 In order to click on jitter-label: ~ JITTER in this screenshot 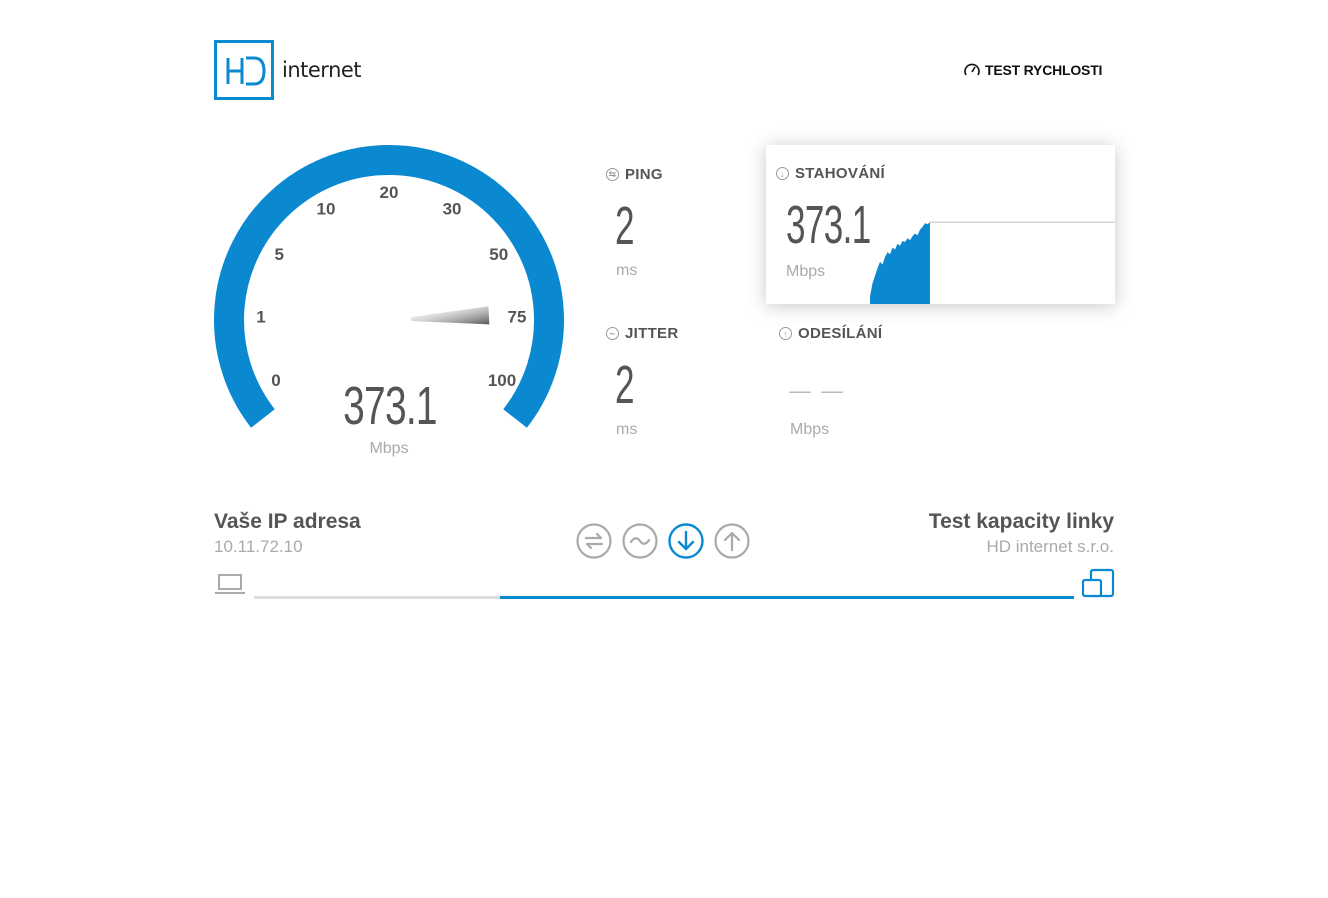, I will do `click(642, 333)`.